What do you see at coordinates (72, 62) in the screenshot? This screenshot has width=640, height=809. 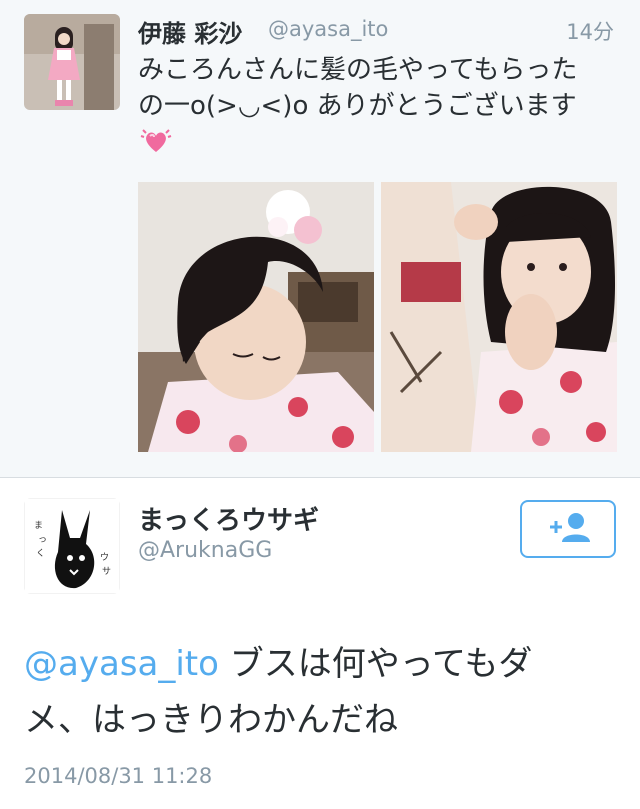 I see `quoted-author-avatar` at bounding box center [72, 62].